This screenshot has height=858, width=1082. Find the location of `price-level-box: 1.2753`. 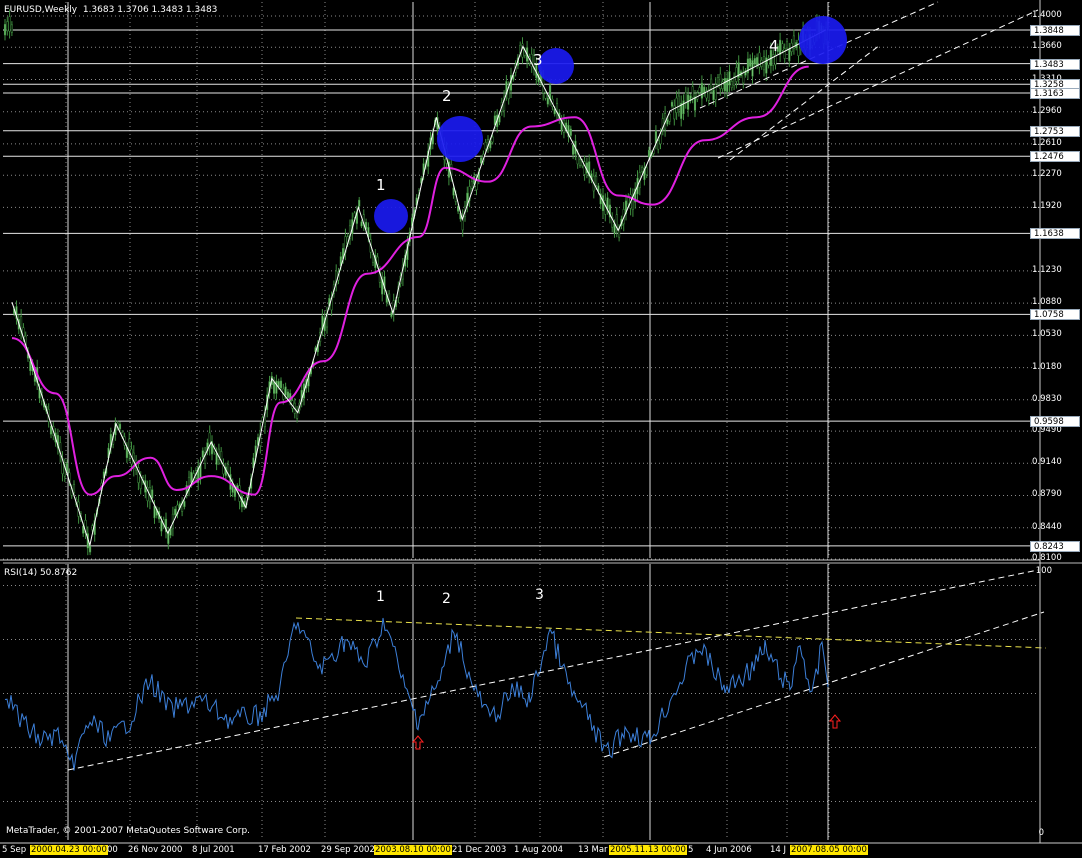

price-level-box: 1.2753 is located at coordinates (1055, 131).